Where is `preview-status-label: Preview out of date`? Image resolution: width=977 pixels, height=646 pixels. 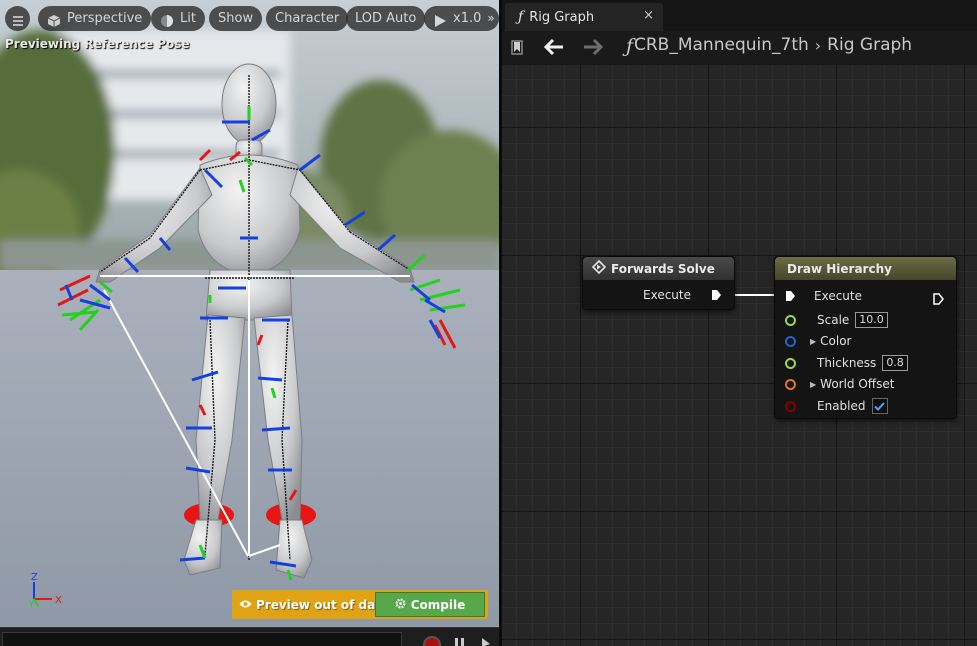
preview-status-label: Preview out of date is located at coordinates (323, 604).